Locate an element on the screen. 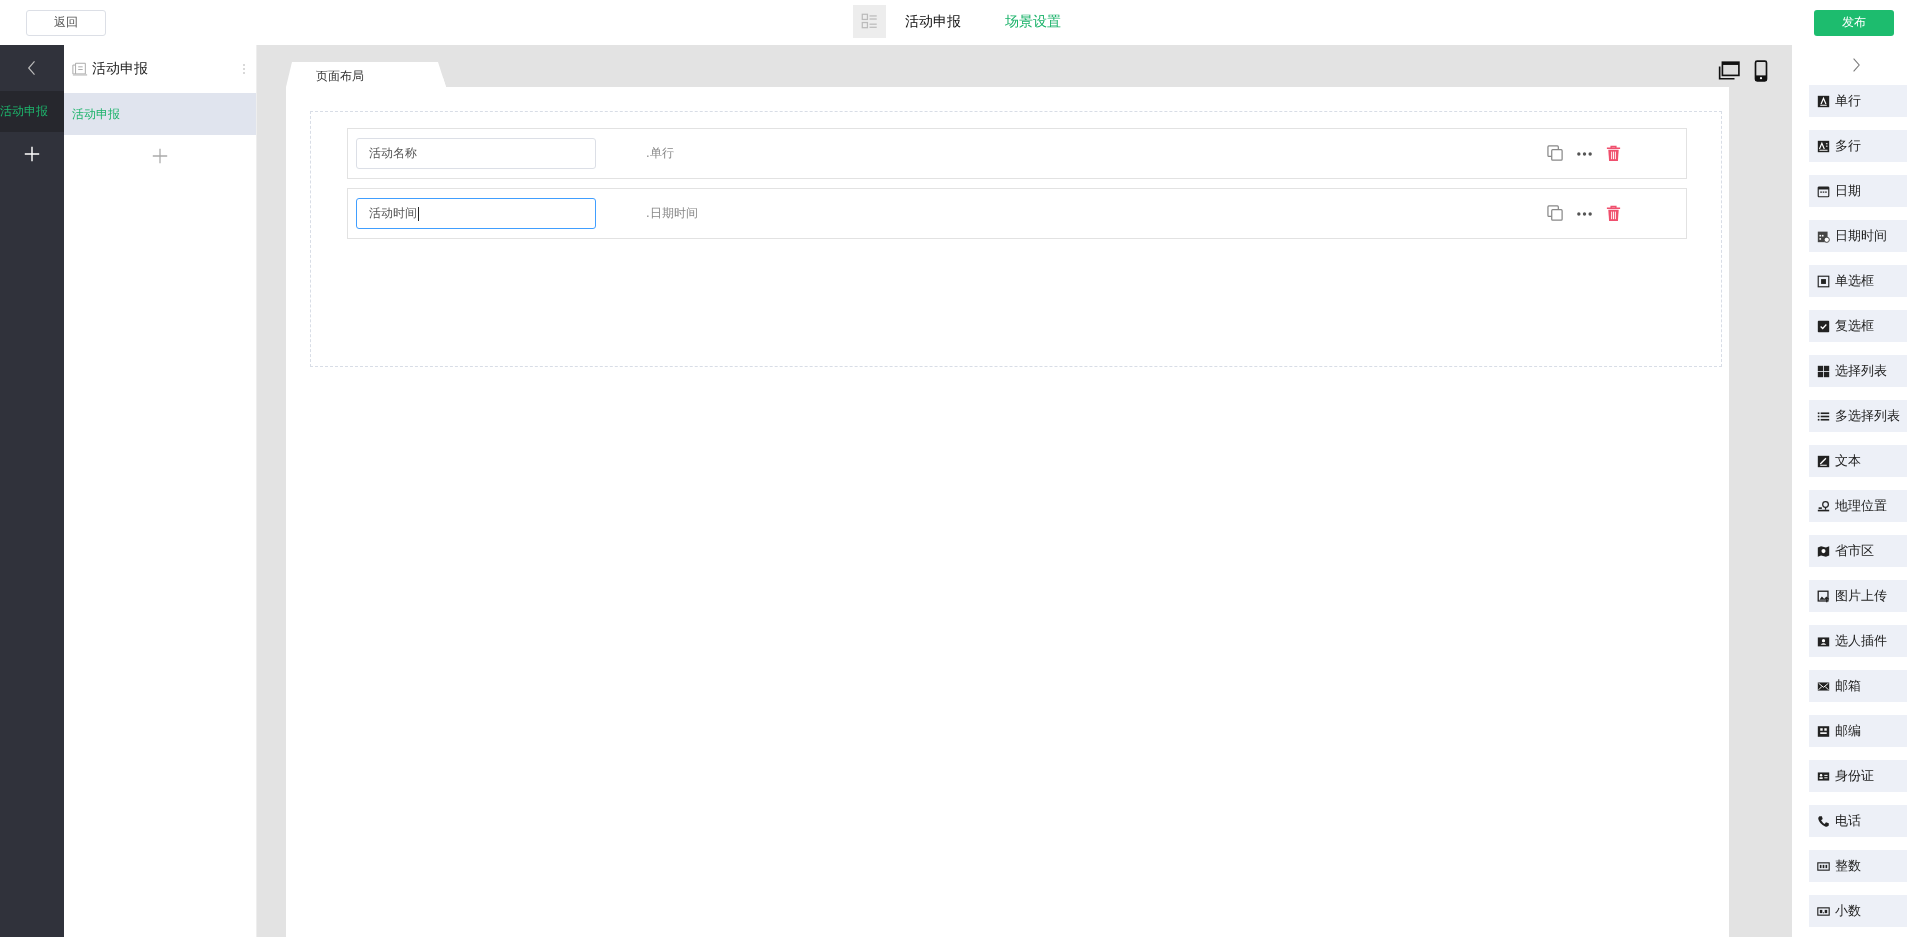 The width and height of the screenshot is (1920, 937). widget-palette-item: 电话 is located at coordinates (1858, 821).